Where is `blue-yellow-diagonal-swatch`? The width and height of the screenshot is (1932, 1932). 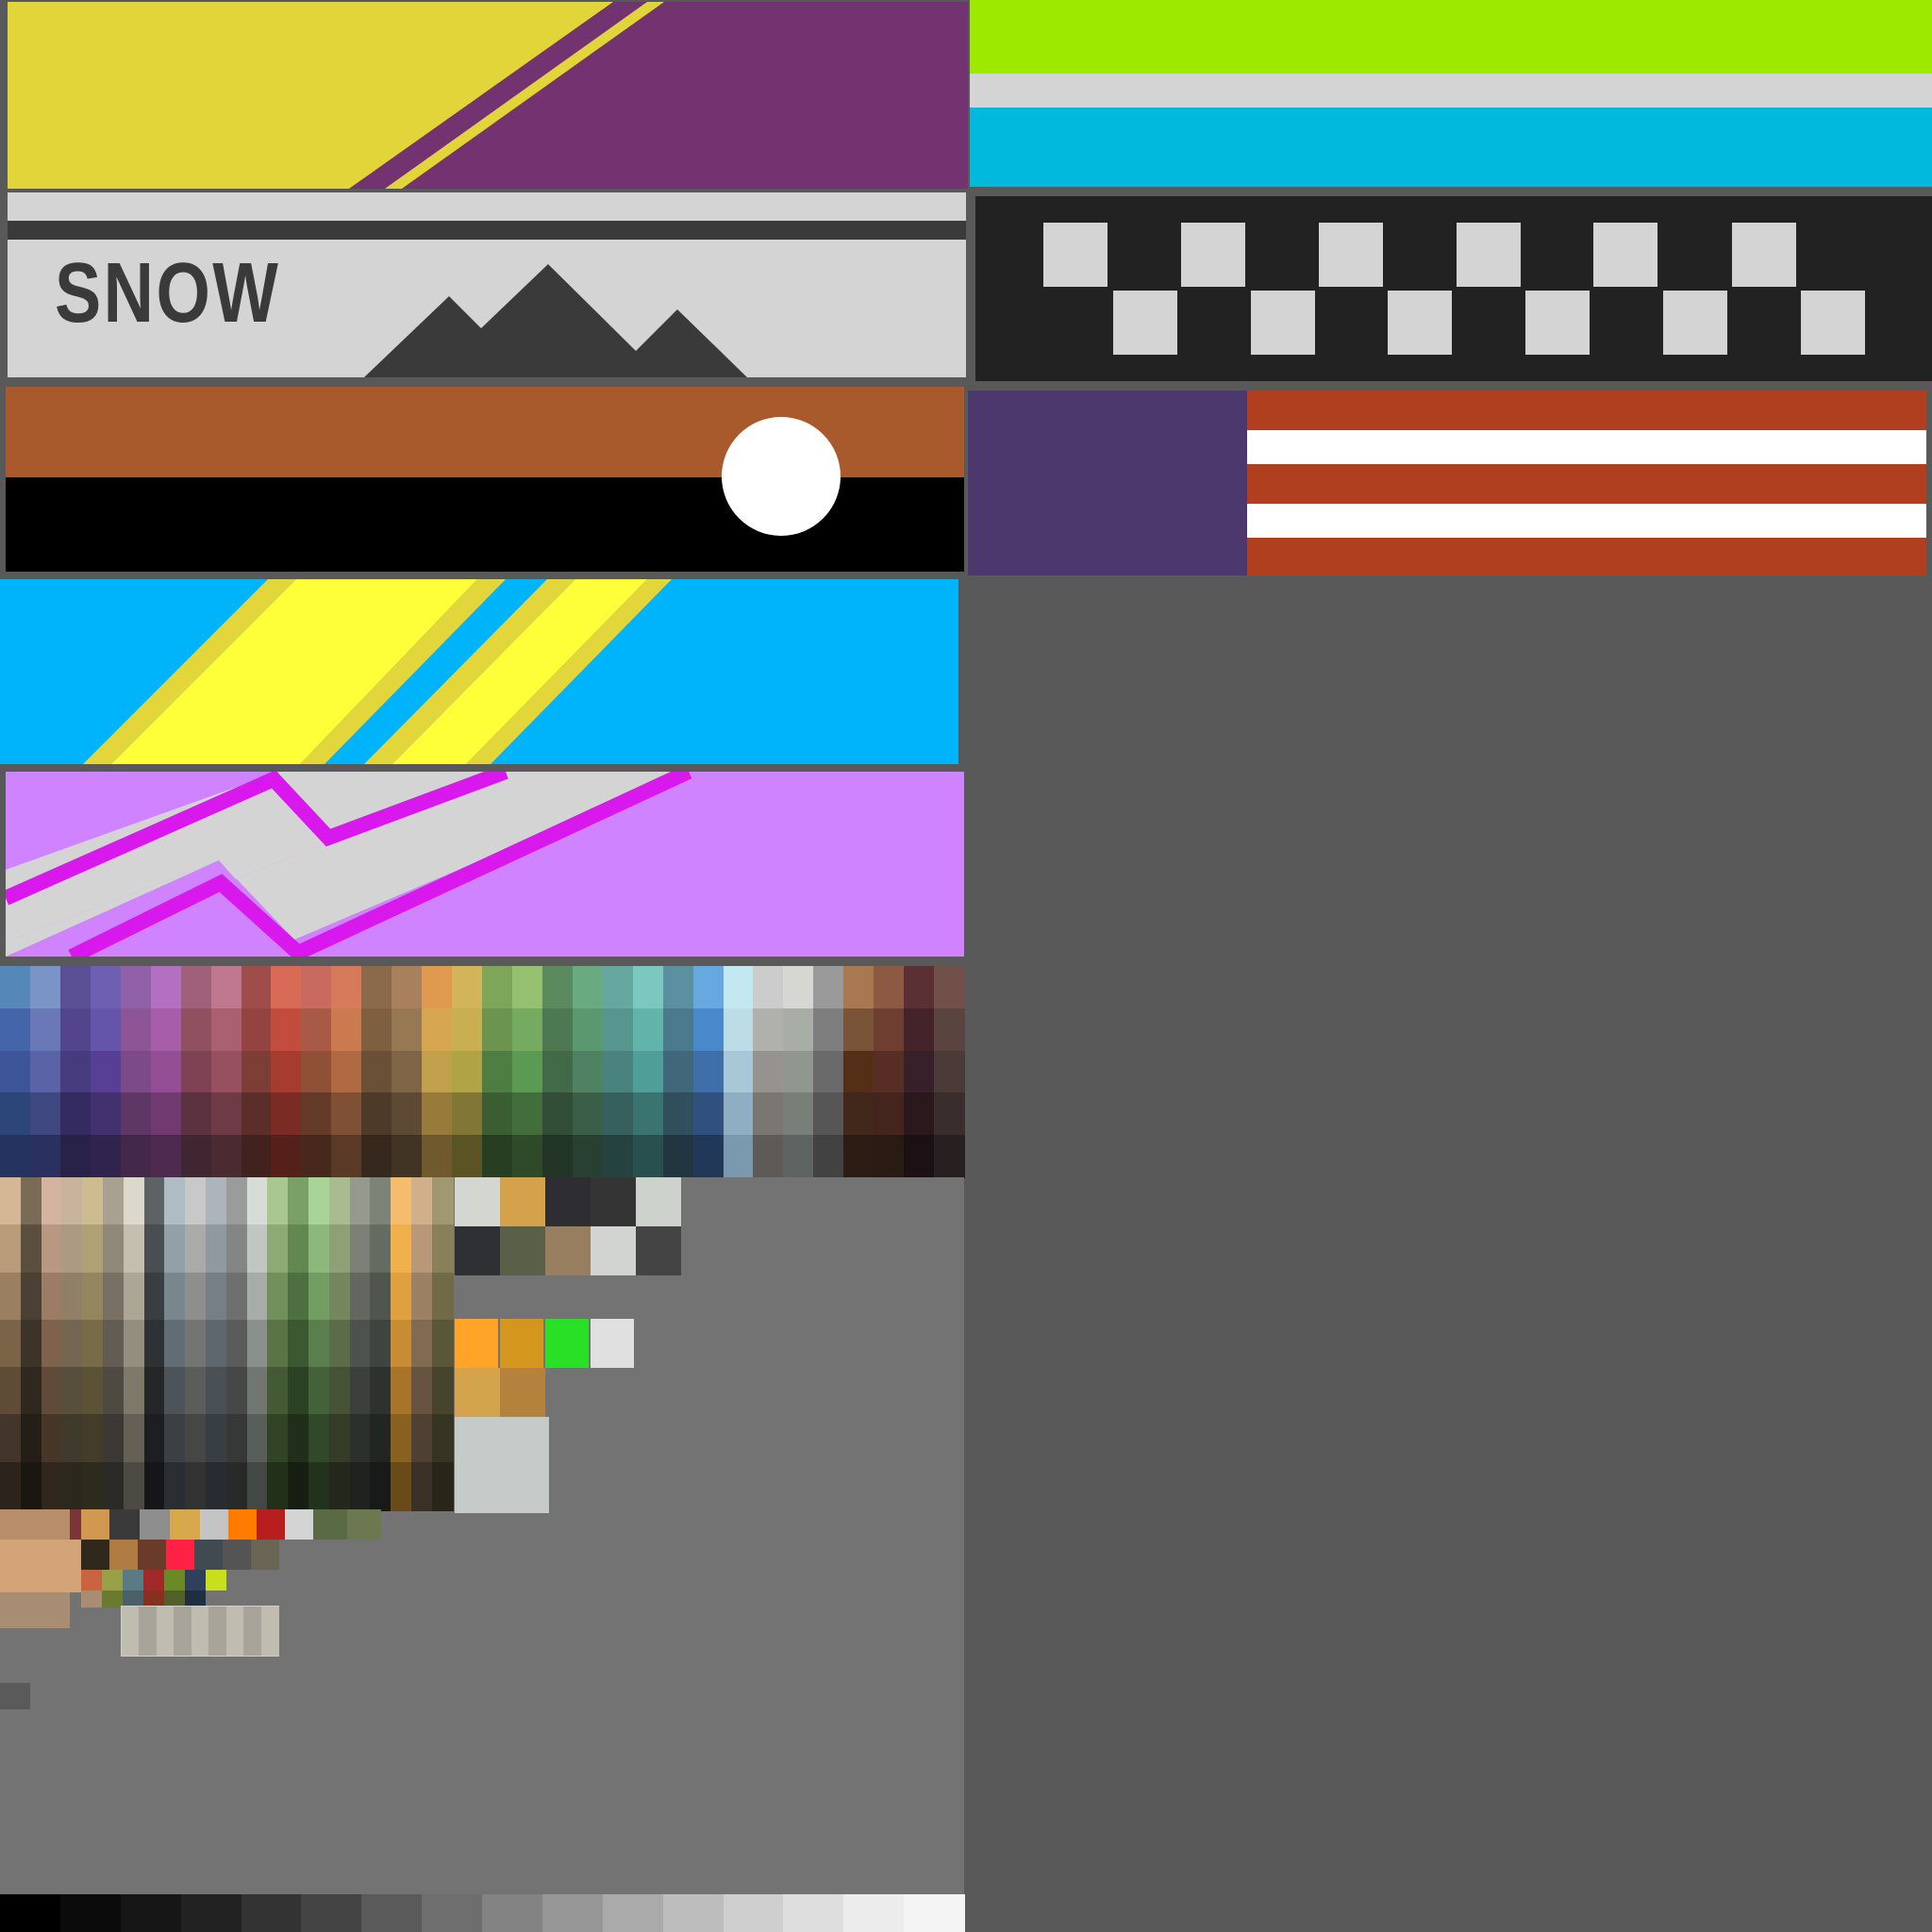
blue-yellow-diagonal-swatch is located at coordinates (479, 671).